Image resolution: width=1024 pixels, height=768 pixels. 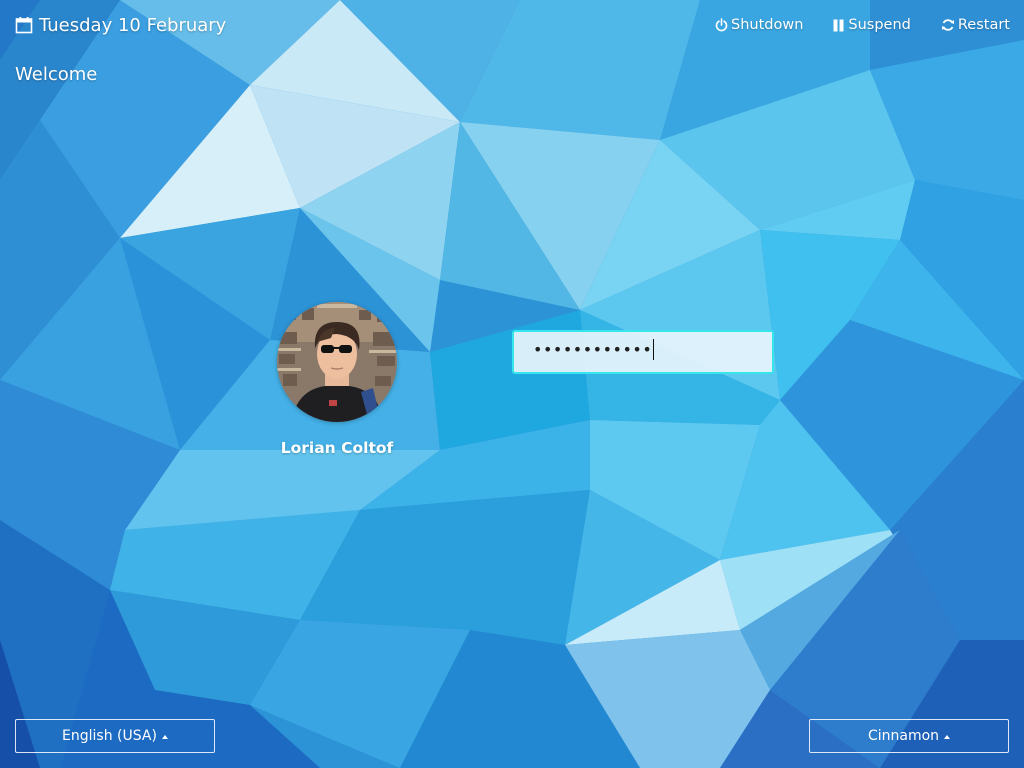 What do you see at coordinates (948, 25) in the screenshot?
I see `refresh-icon` at bounding box center [948, 25].